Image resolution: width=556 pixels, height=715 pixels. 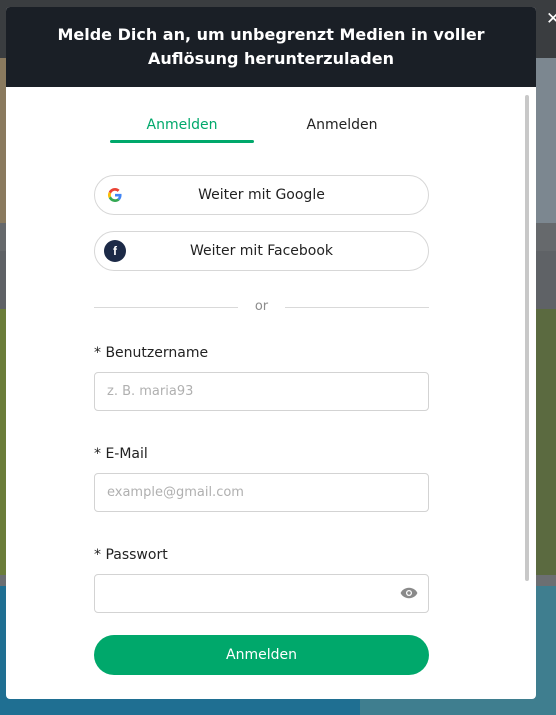 I want to click on submit-login-button: Anmelden, so click(x=261, y=655).